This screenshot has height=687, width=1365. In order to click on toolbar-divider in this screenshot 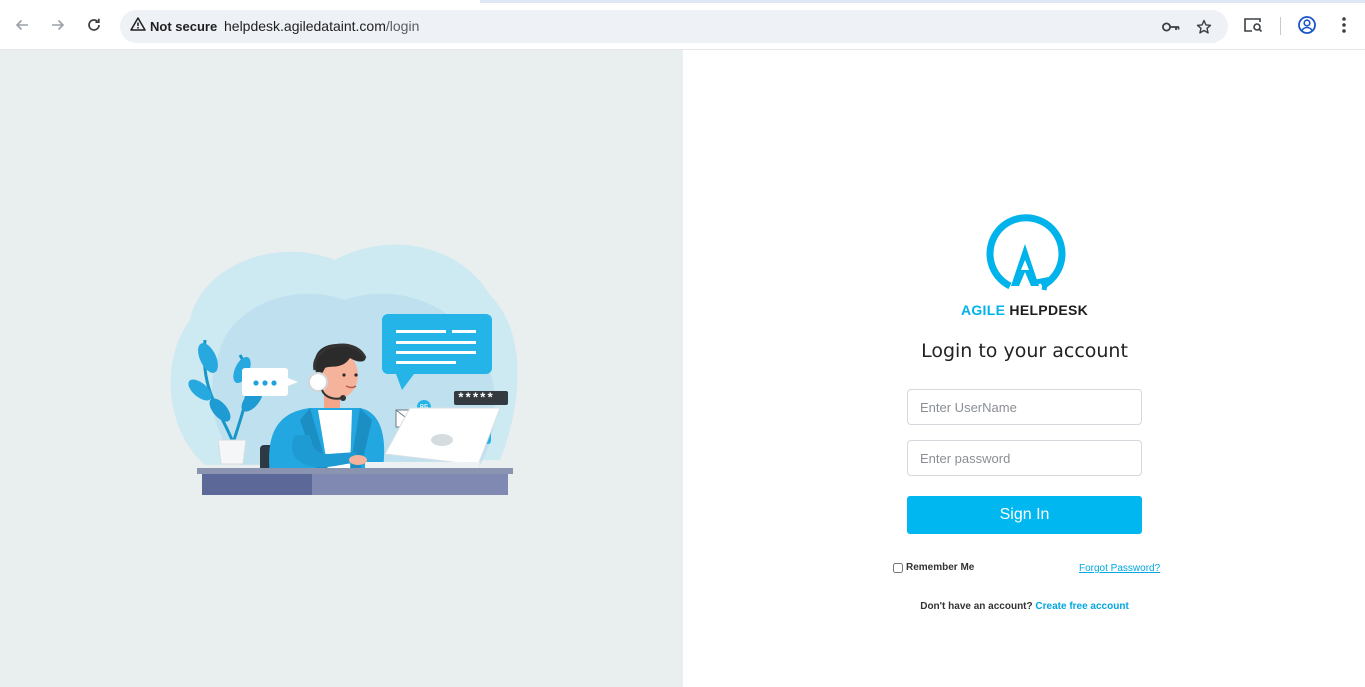, I will do `click(1280, 26)`.